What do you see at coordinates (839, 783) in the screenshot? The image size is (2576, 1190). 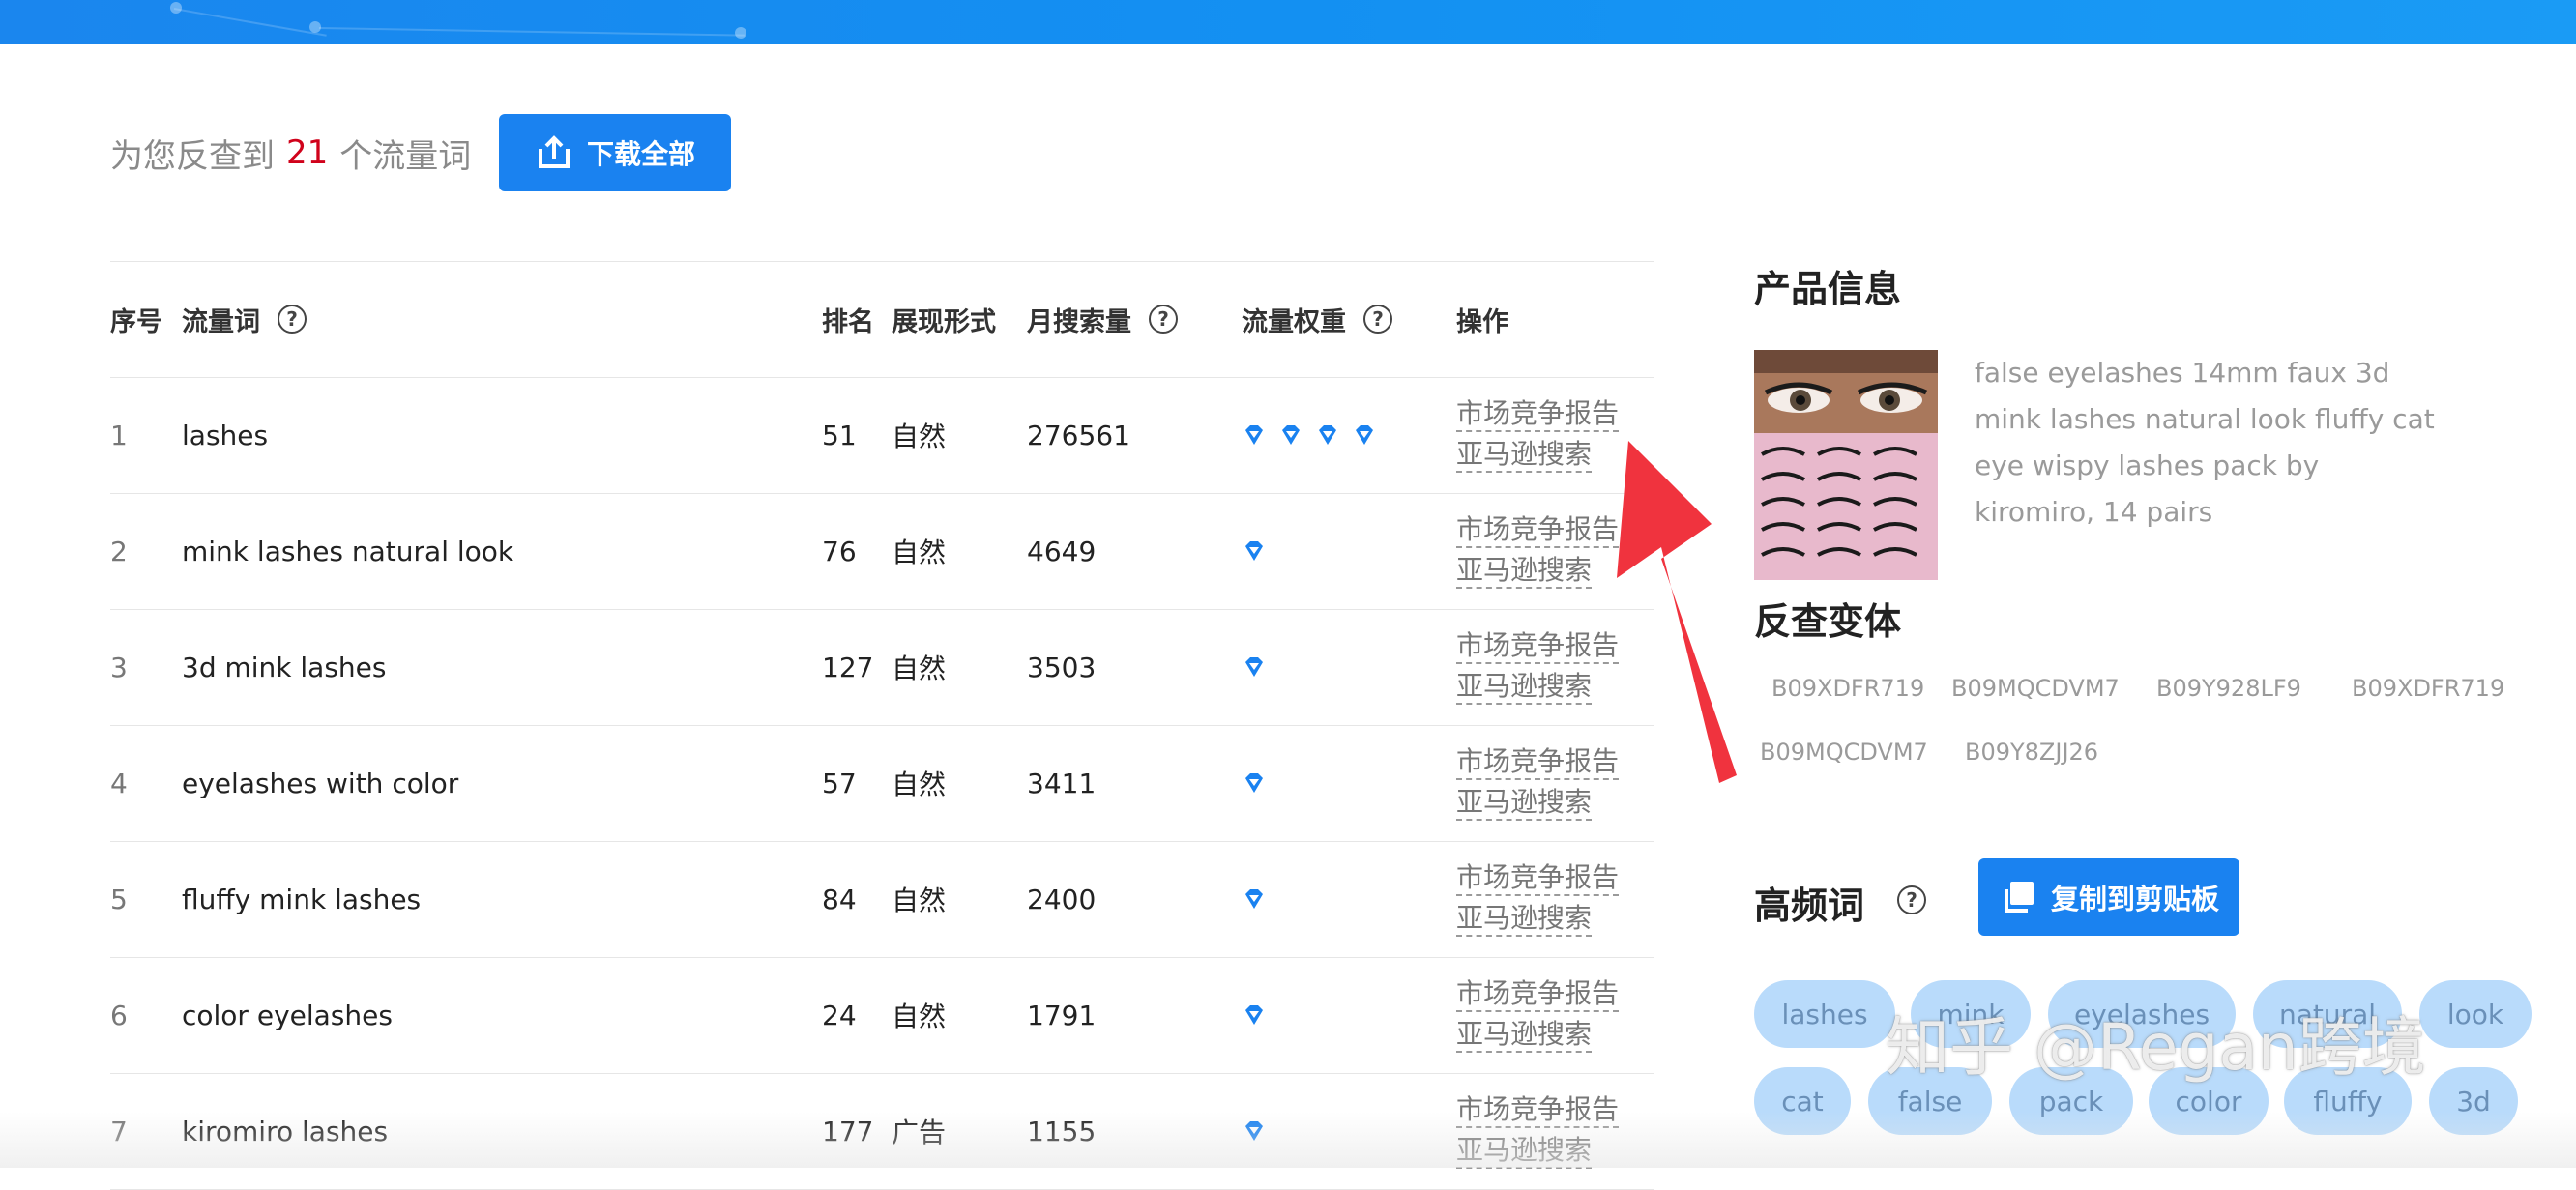 I see `row-rank: 57` at bounding box center [839, 783].